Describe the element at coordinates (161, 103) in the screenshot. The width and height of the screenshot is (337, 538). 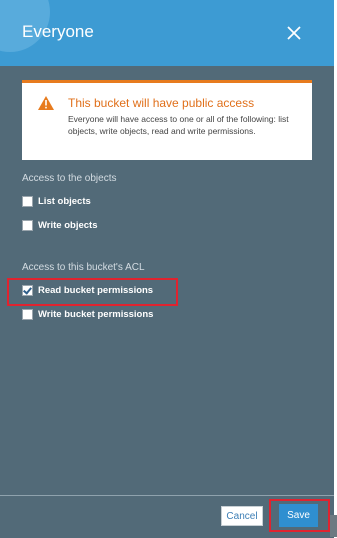
I see `alert-title: This bucket will have public access` at that location.